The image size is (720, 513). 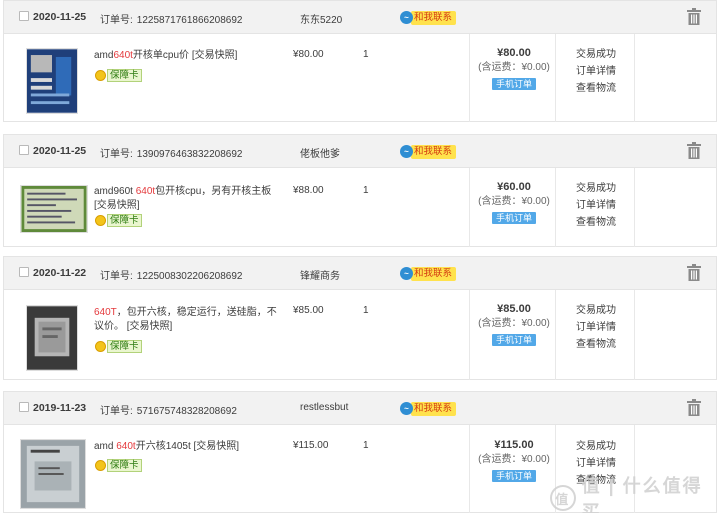 What do you see at coordinates (324, 407) in the screenshot?
I see `shop-name-link: restlessbut` at bounding box center [324, 407].